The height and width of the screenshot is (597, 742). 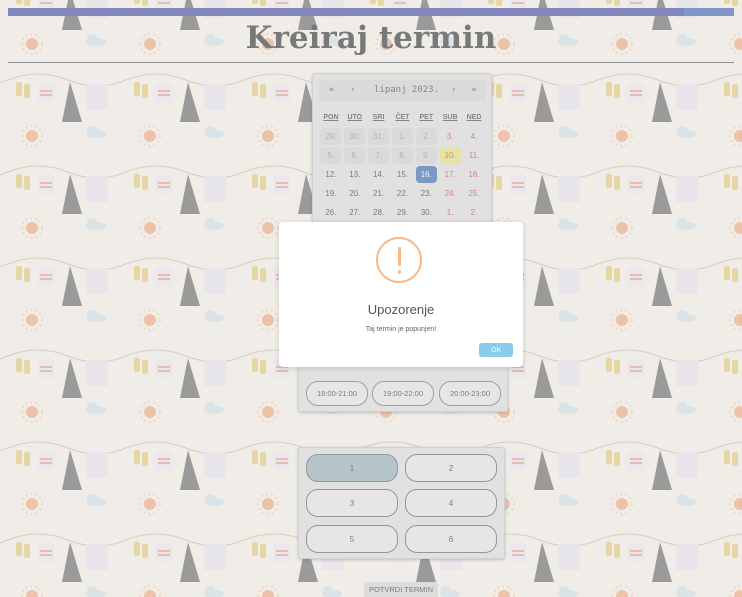 I want to click on warning-icon-dot, so click(x=399, y=272).